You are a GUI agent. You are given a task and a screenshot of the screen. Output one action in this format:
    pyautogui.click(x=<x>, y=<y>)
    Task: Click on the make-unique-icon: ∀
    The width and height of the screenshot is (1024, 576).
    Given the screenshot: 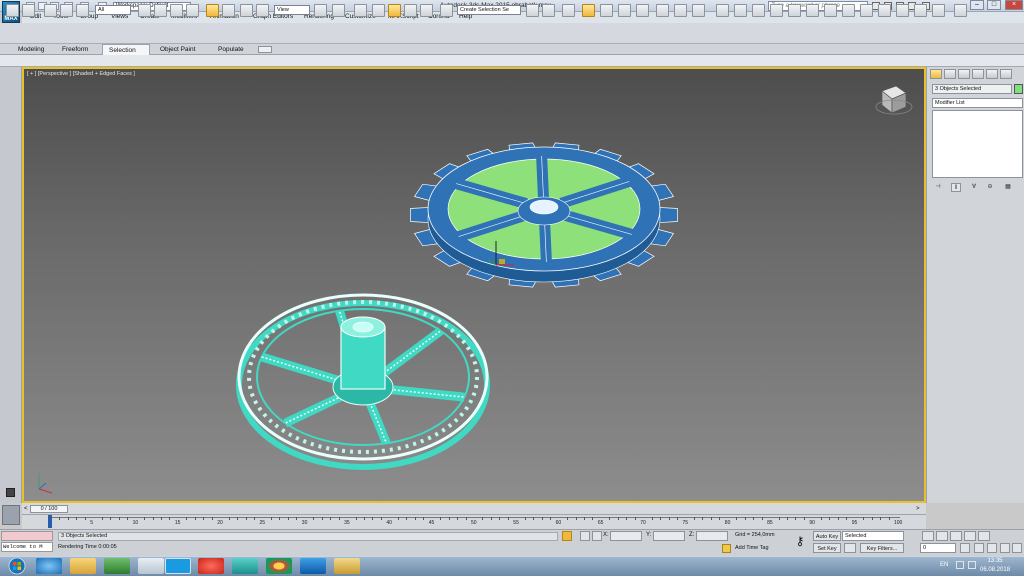 What is the action you would take?
    pyautogui.click(x=974, y=187)
    